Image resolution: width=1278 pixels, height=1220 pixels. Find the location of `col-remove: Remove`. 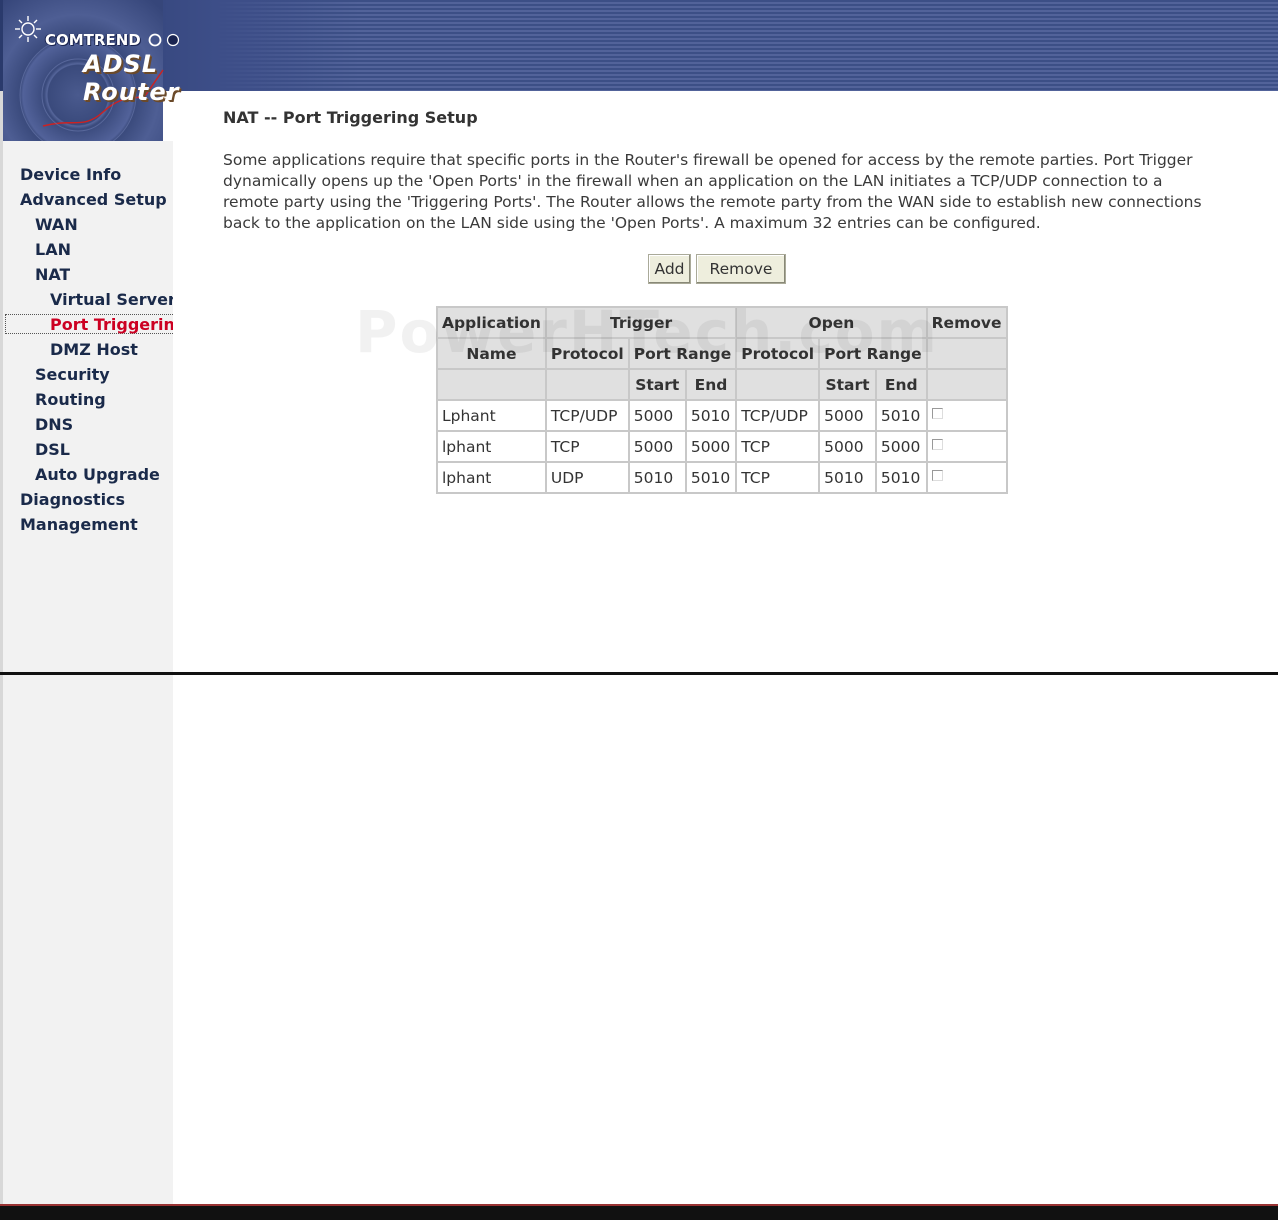

col-remove: Remove is located at coordinates (966, 322).